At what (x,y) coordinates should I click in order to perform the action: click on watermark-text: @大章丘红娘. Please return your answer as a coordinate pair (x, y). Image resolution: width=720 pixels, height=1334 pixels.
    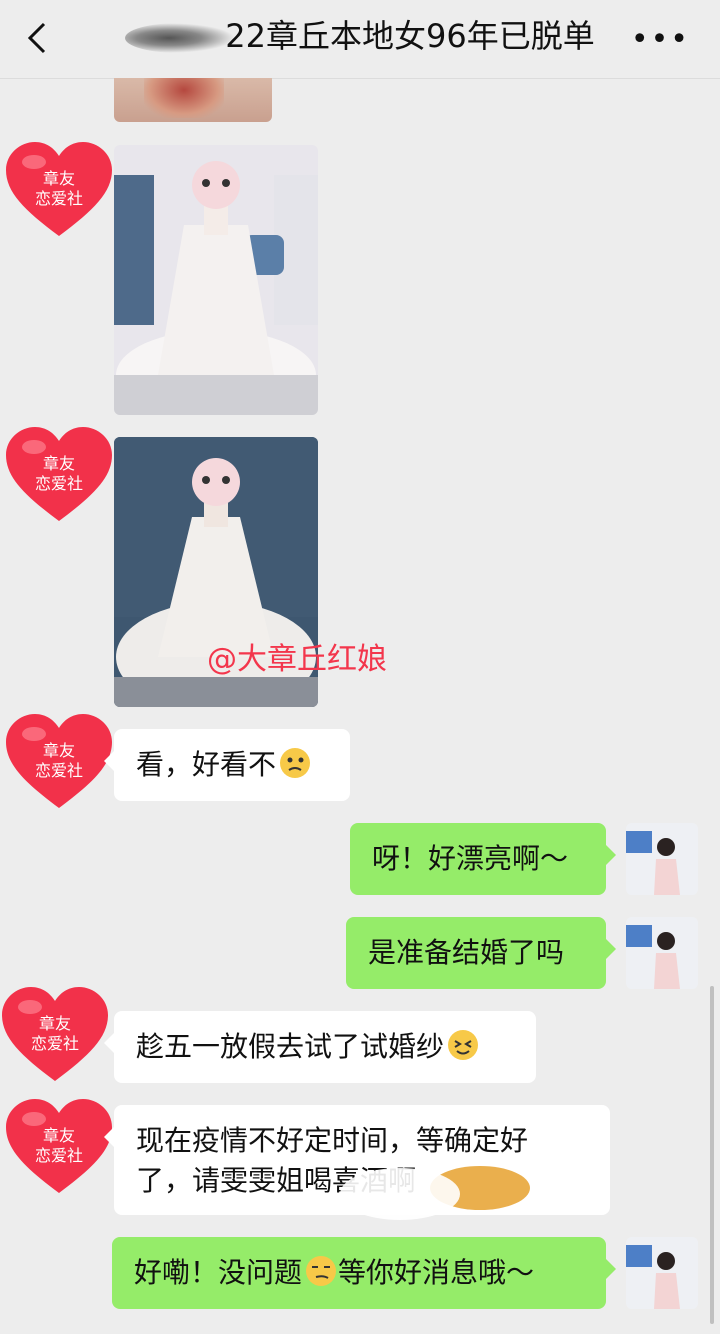
    Looking at the image, I should click on (297, 659).